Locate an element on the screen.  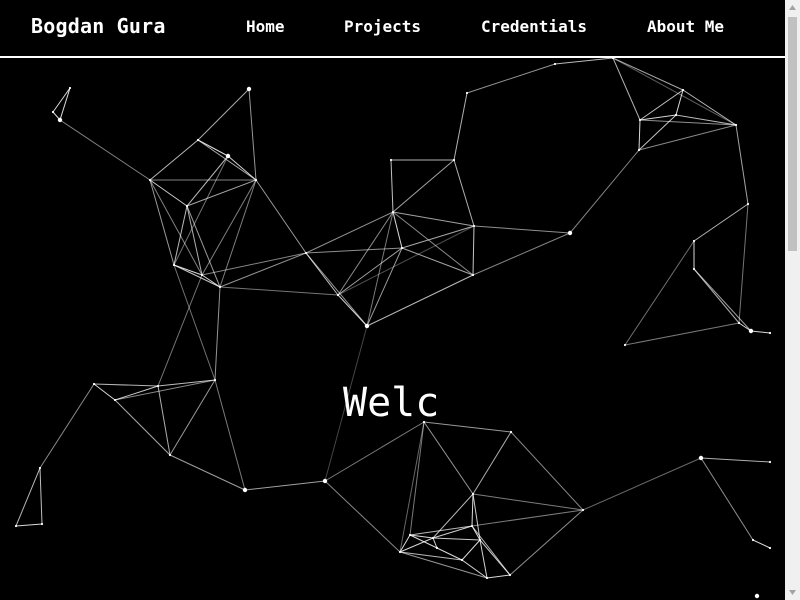
brand-logo-text: Bogdan Gura is located at coordinates (98, 26).